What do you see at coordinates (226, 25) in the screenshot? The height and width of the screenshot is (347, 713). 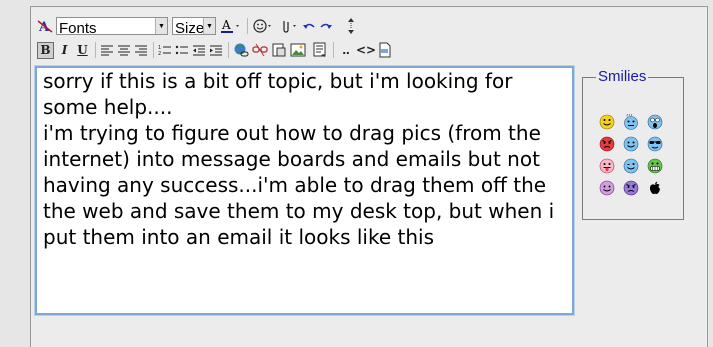 I see `svg-text: A` at bounding box center [226, 25].